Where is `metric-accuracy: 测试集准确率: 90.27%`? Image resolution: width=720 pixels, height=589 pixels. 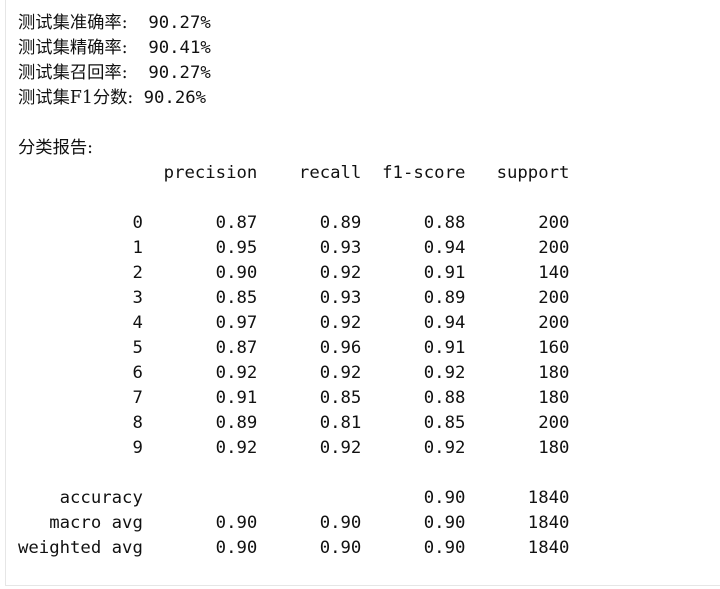 metric-accuracy: 测试集准确率: 90.27% is located at coordinates (293, 23).